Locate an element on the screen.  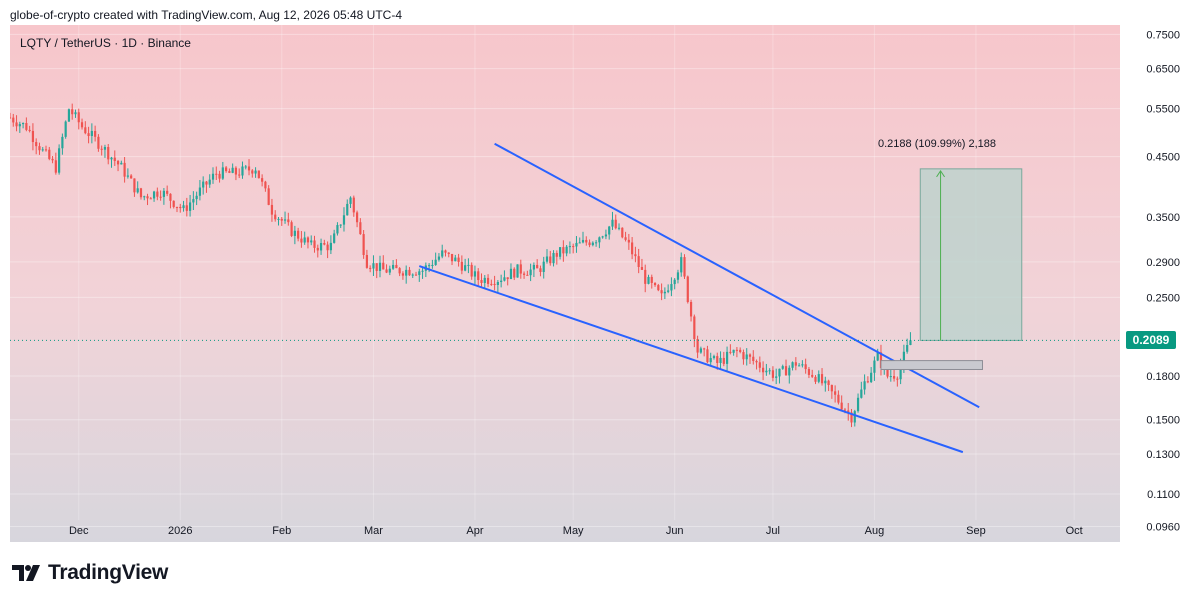
target-measure-box is located at coordinates (971, 254).